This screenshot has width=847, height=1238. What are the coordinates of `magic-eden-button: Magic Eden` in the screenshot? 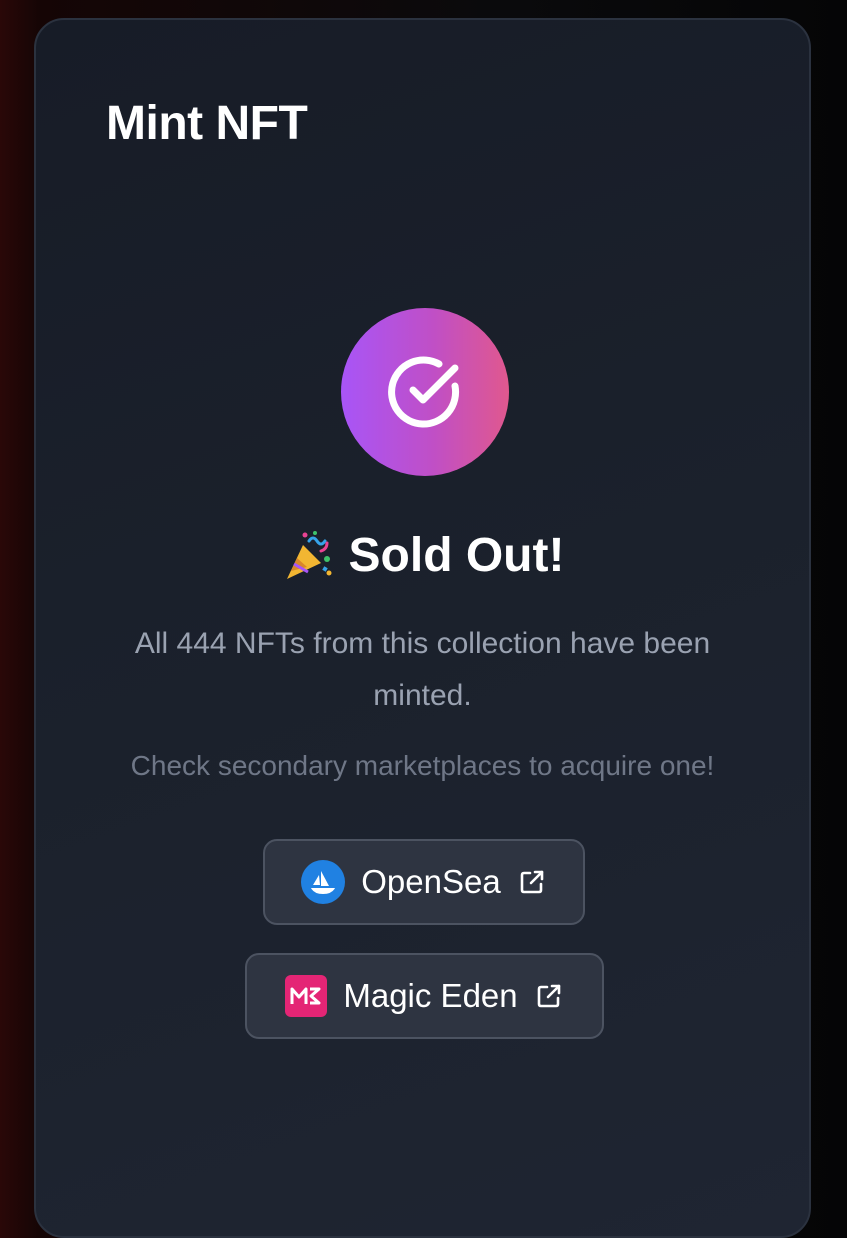 It's located at (424, 996).